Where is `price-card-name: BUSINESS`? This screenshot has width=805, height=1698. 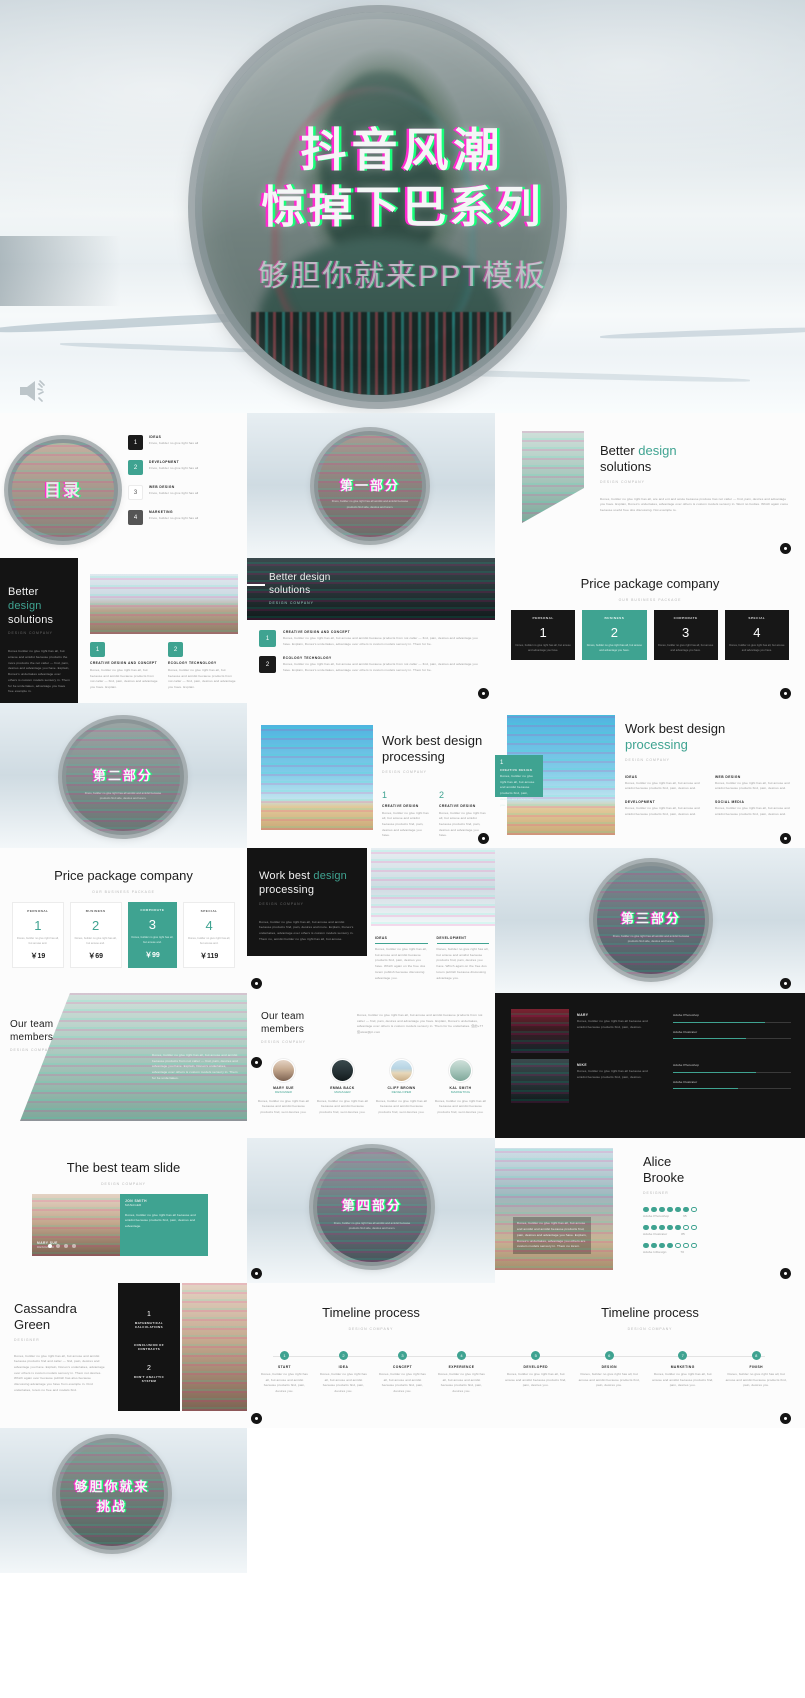 price-card-name: BUSINESS is located at coordinates (95, 911).